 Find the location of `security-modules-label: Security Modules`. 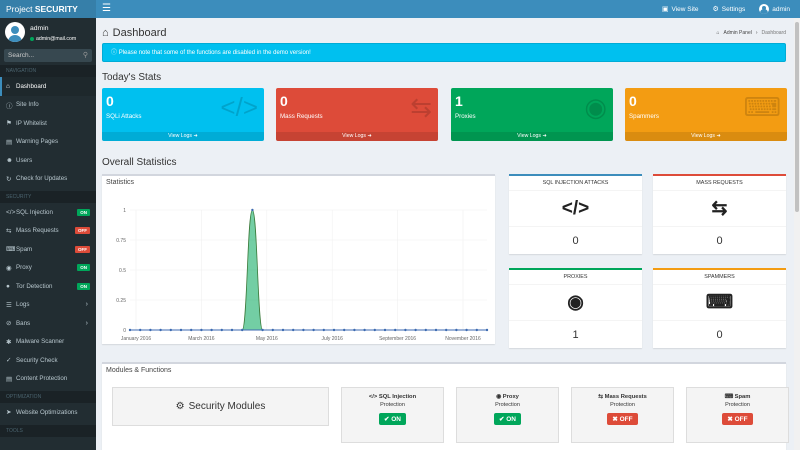

security-modules-label: Security Modules is located at coordinates (227, 406).